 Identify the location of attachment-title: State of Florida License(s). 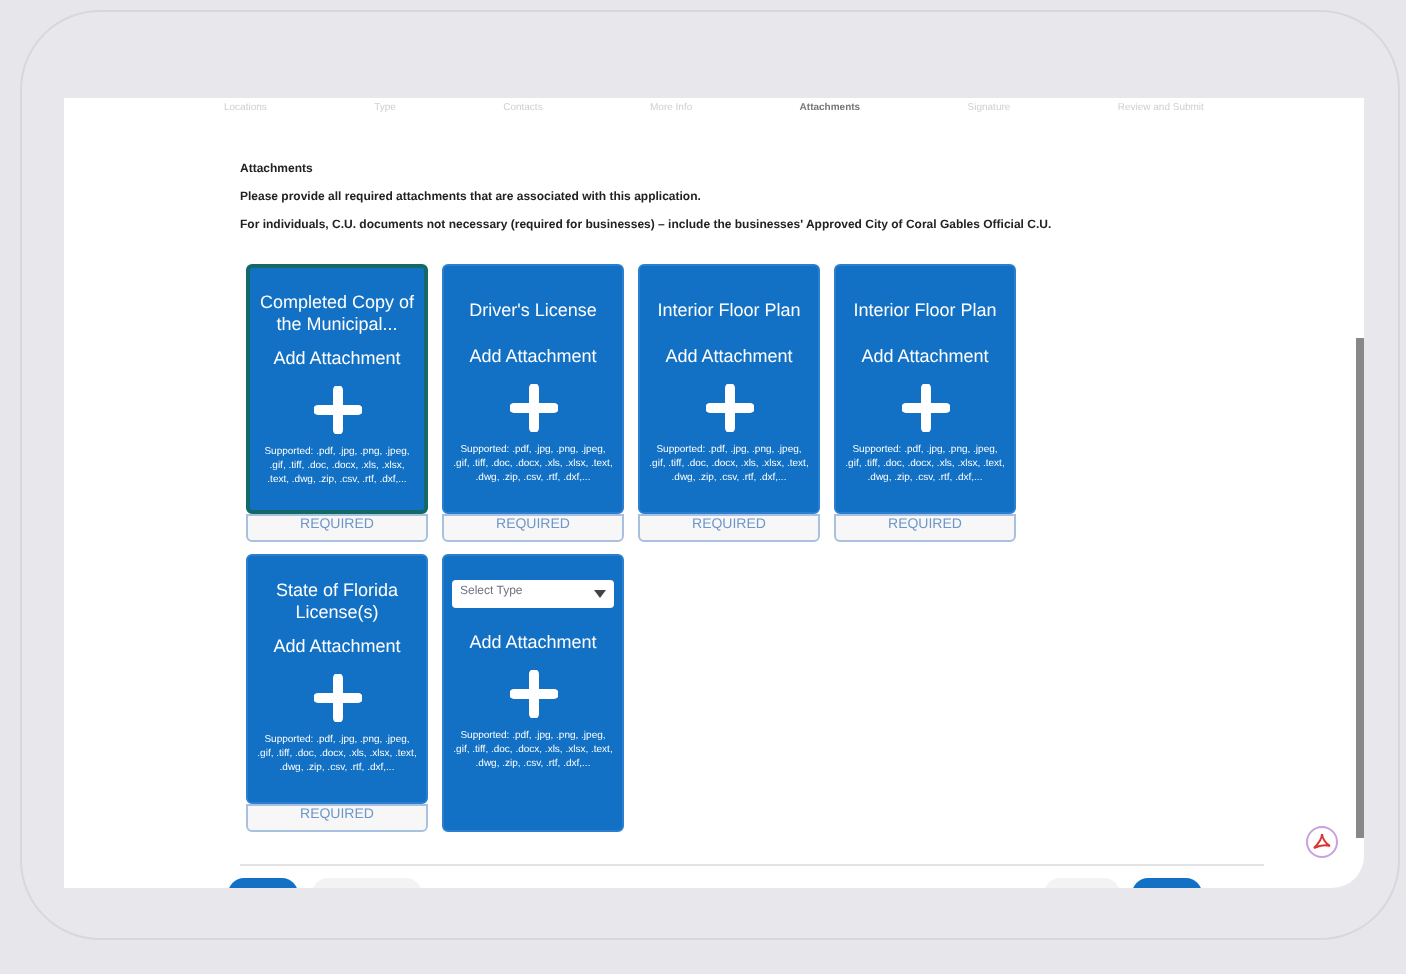
(337, 601).